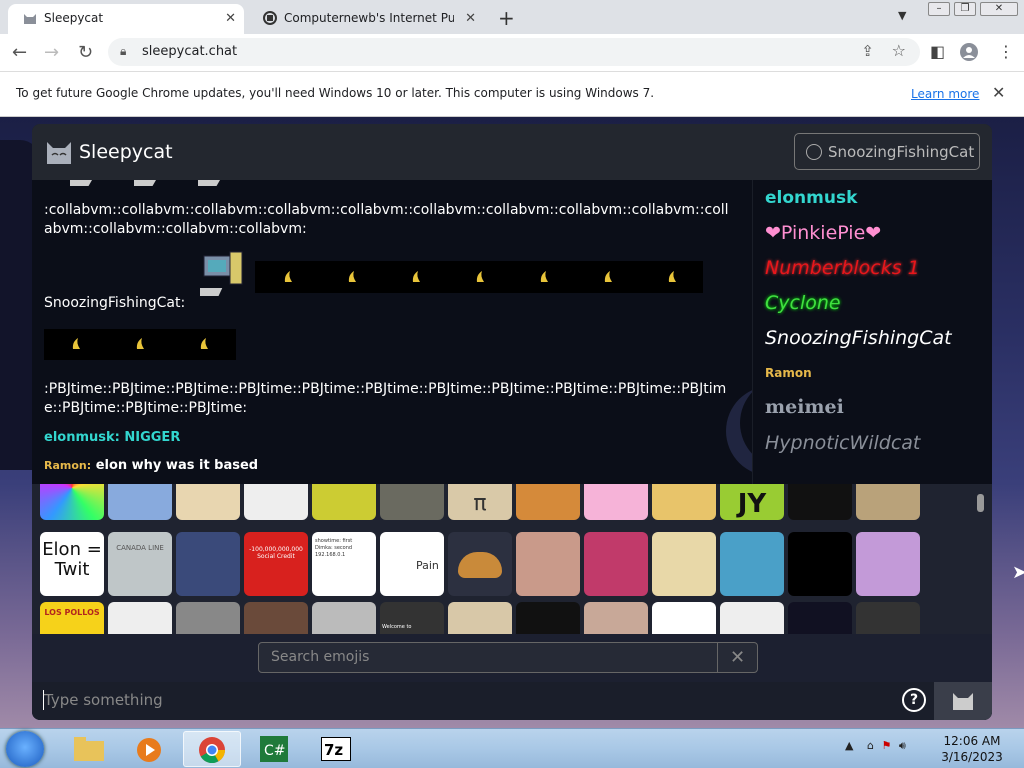 The image size is (1024, 768). What do you see at coordinates (998, 92) in the screenshot?
I see `close-icon: ✕` at bounding box center [998, 92].